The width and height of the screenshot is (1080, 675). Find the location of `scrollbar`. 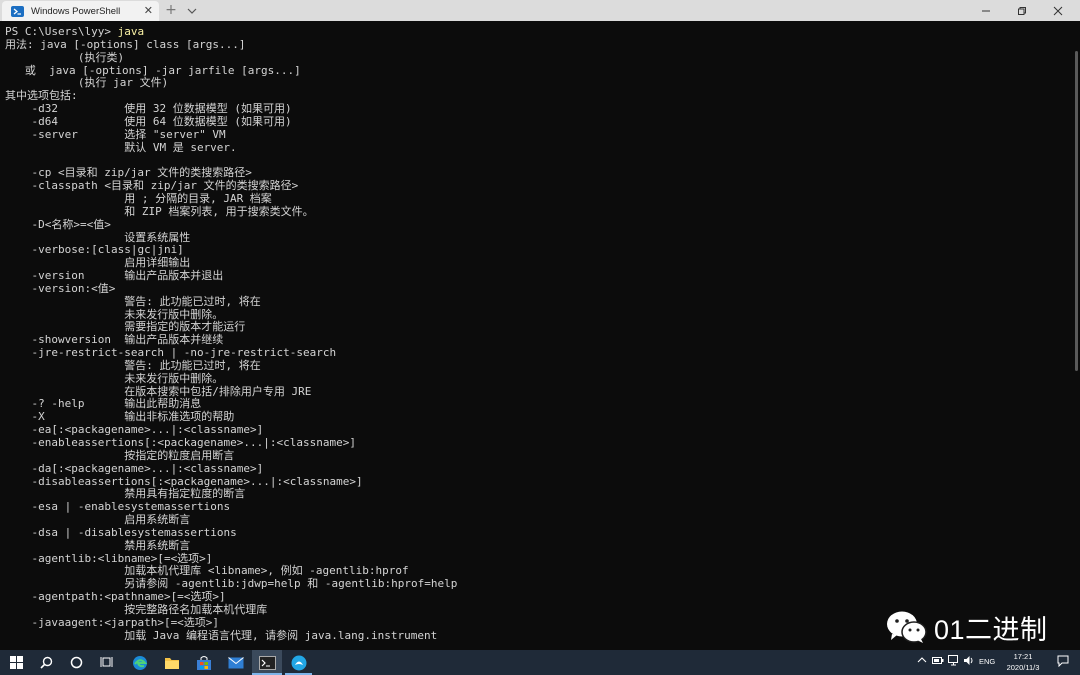

scrollbar is located at coordinates (1076, 335).